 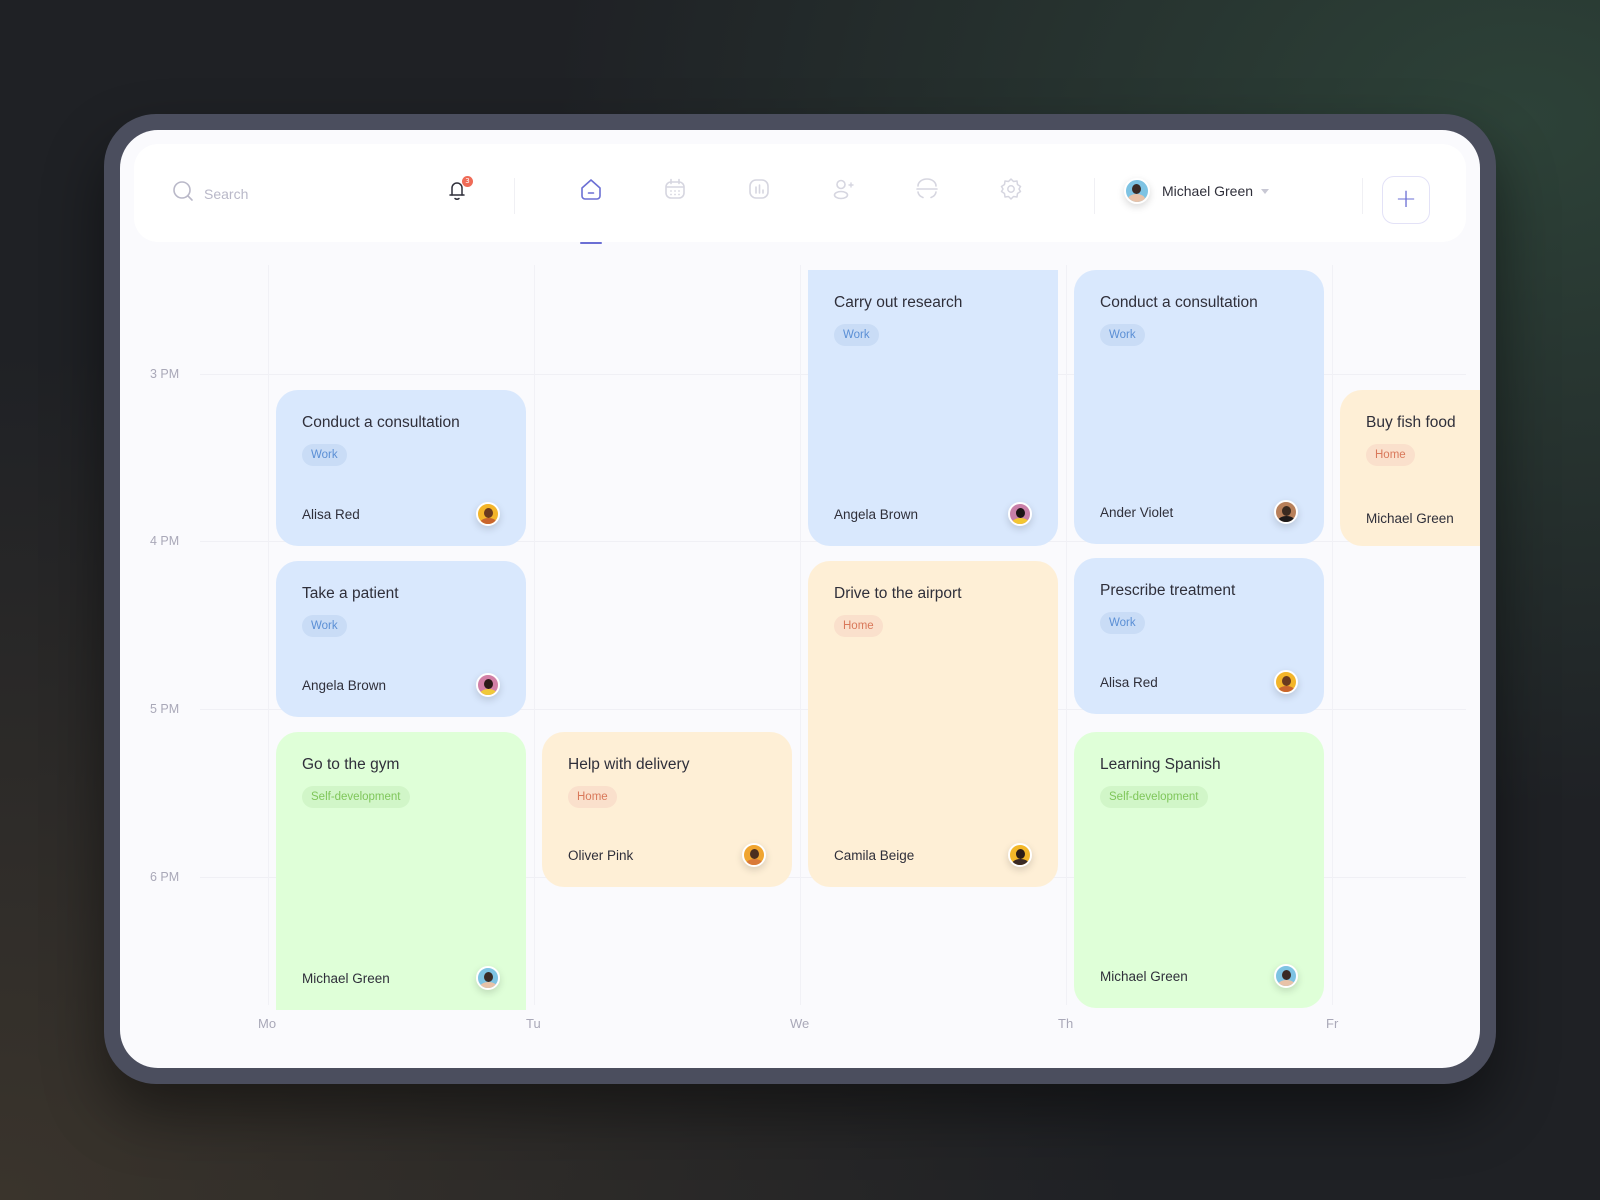 What do you see at coordinates (294, 193) in the screenshot?
I see `search-input` at bounding box center [294, 193].